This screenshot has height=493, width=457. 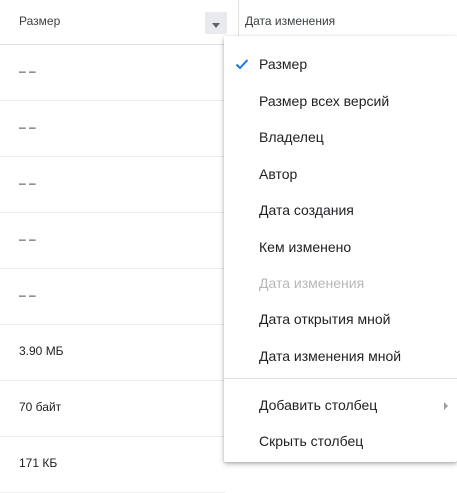 I want to click on menu-item-modified: Дата изменения, so click(x=340, y=284).